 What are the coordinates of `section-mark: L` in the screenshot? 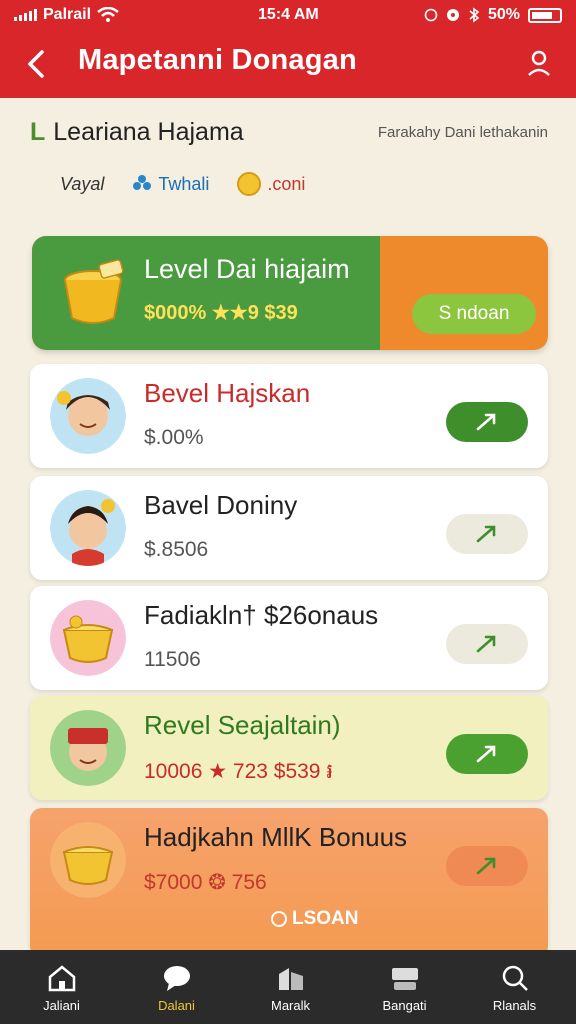 It's located at (38, 132).